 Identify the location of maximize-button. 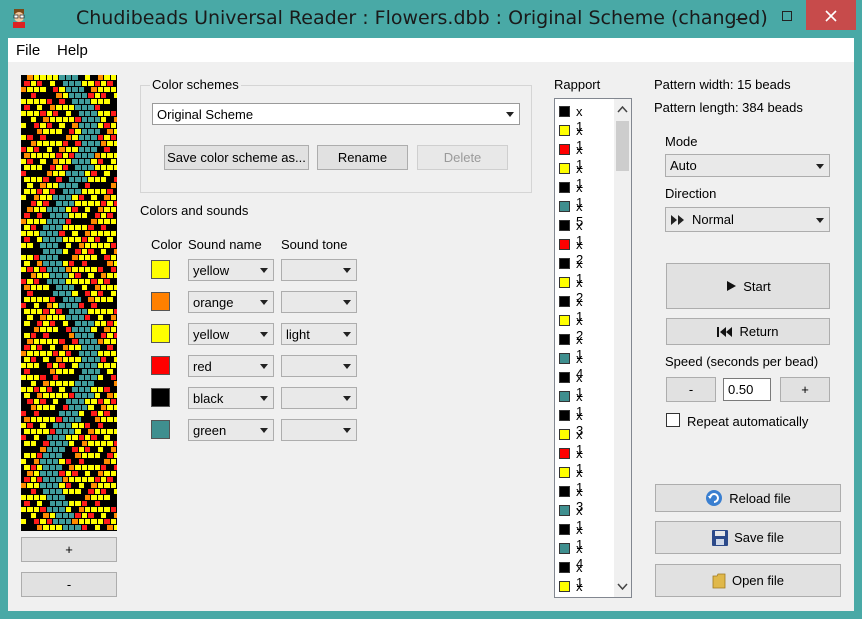
(787, 15).